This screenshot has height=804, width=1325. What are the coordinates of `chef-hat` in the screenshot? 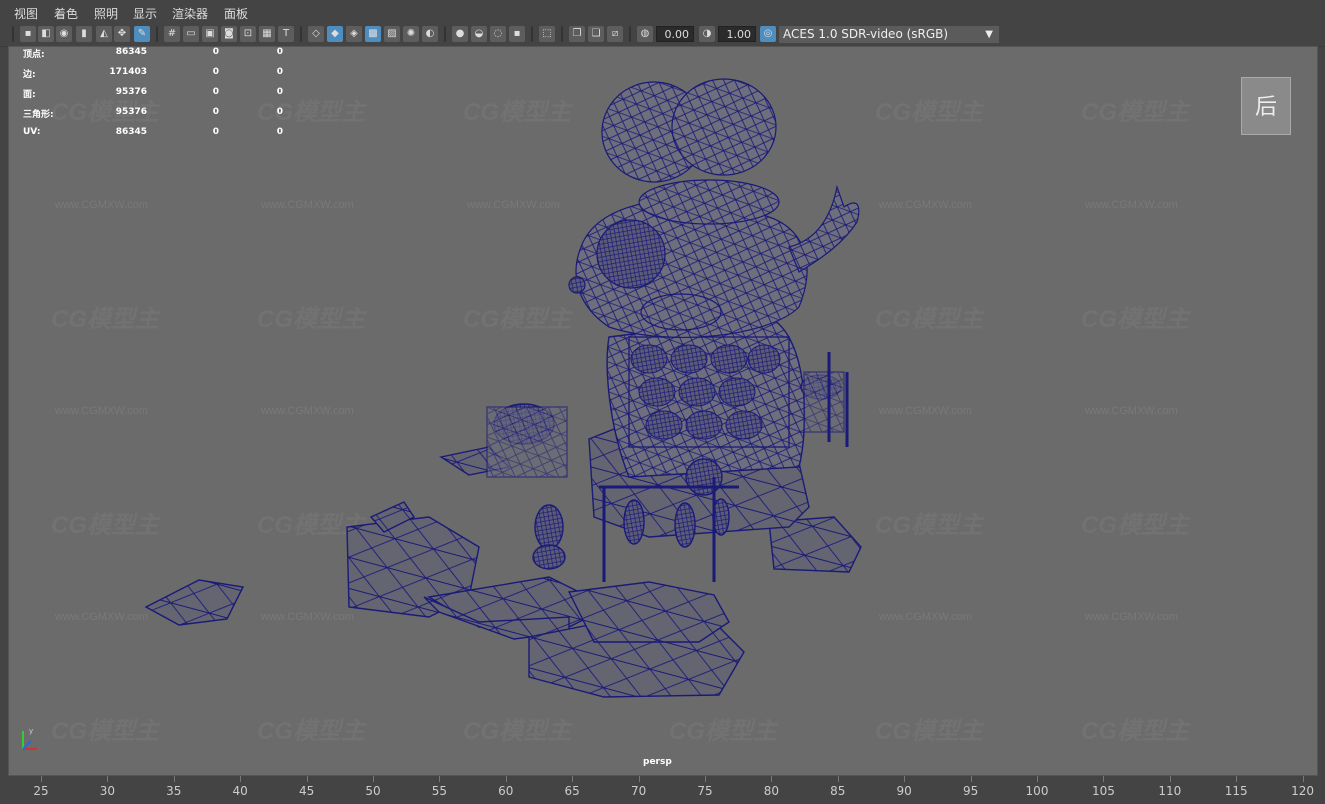 It's located at (690, 151).